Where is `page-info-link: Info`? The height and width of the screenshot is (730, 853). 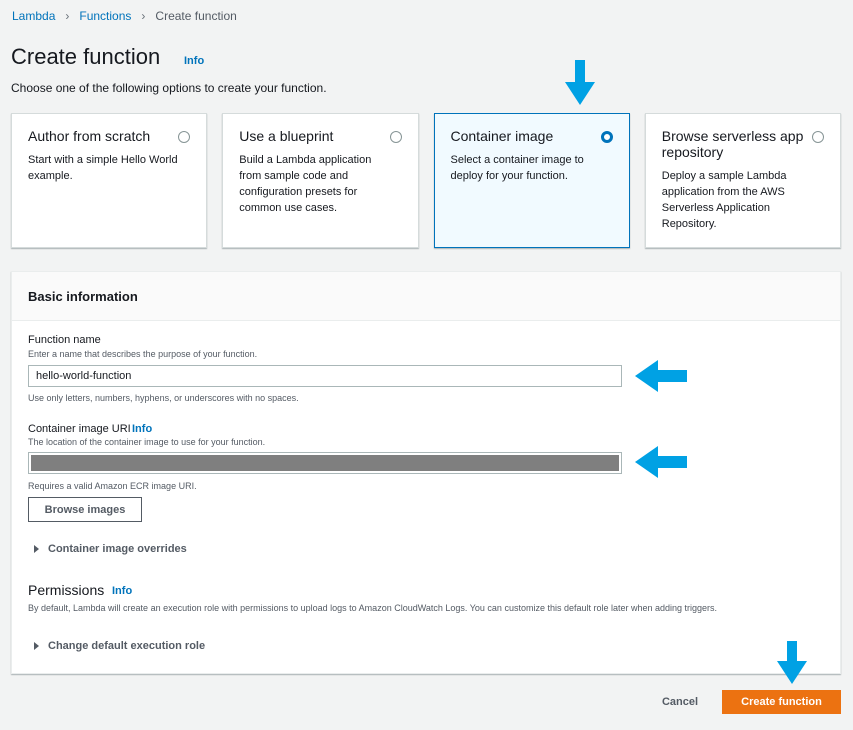 page-info-link: Info is located at coordinates (194, 61).